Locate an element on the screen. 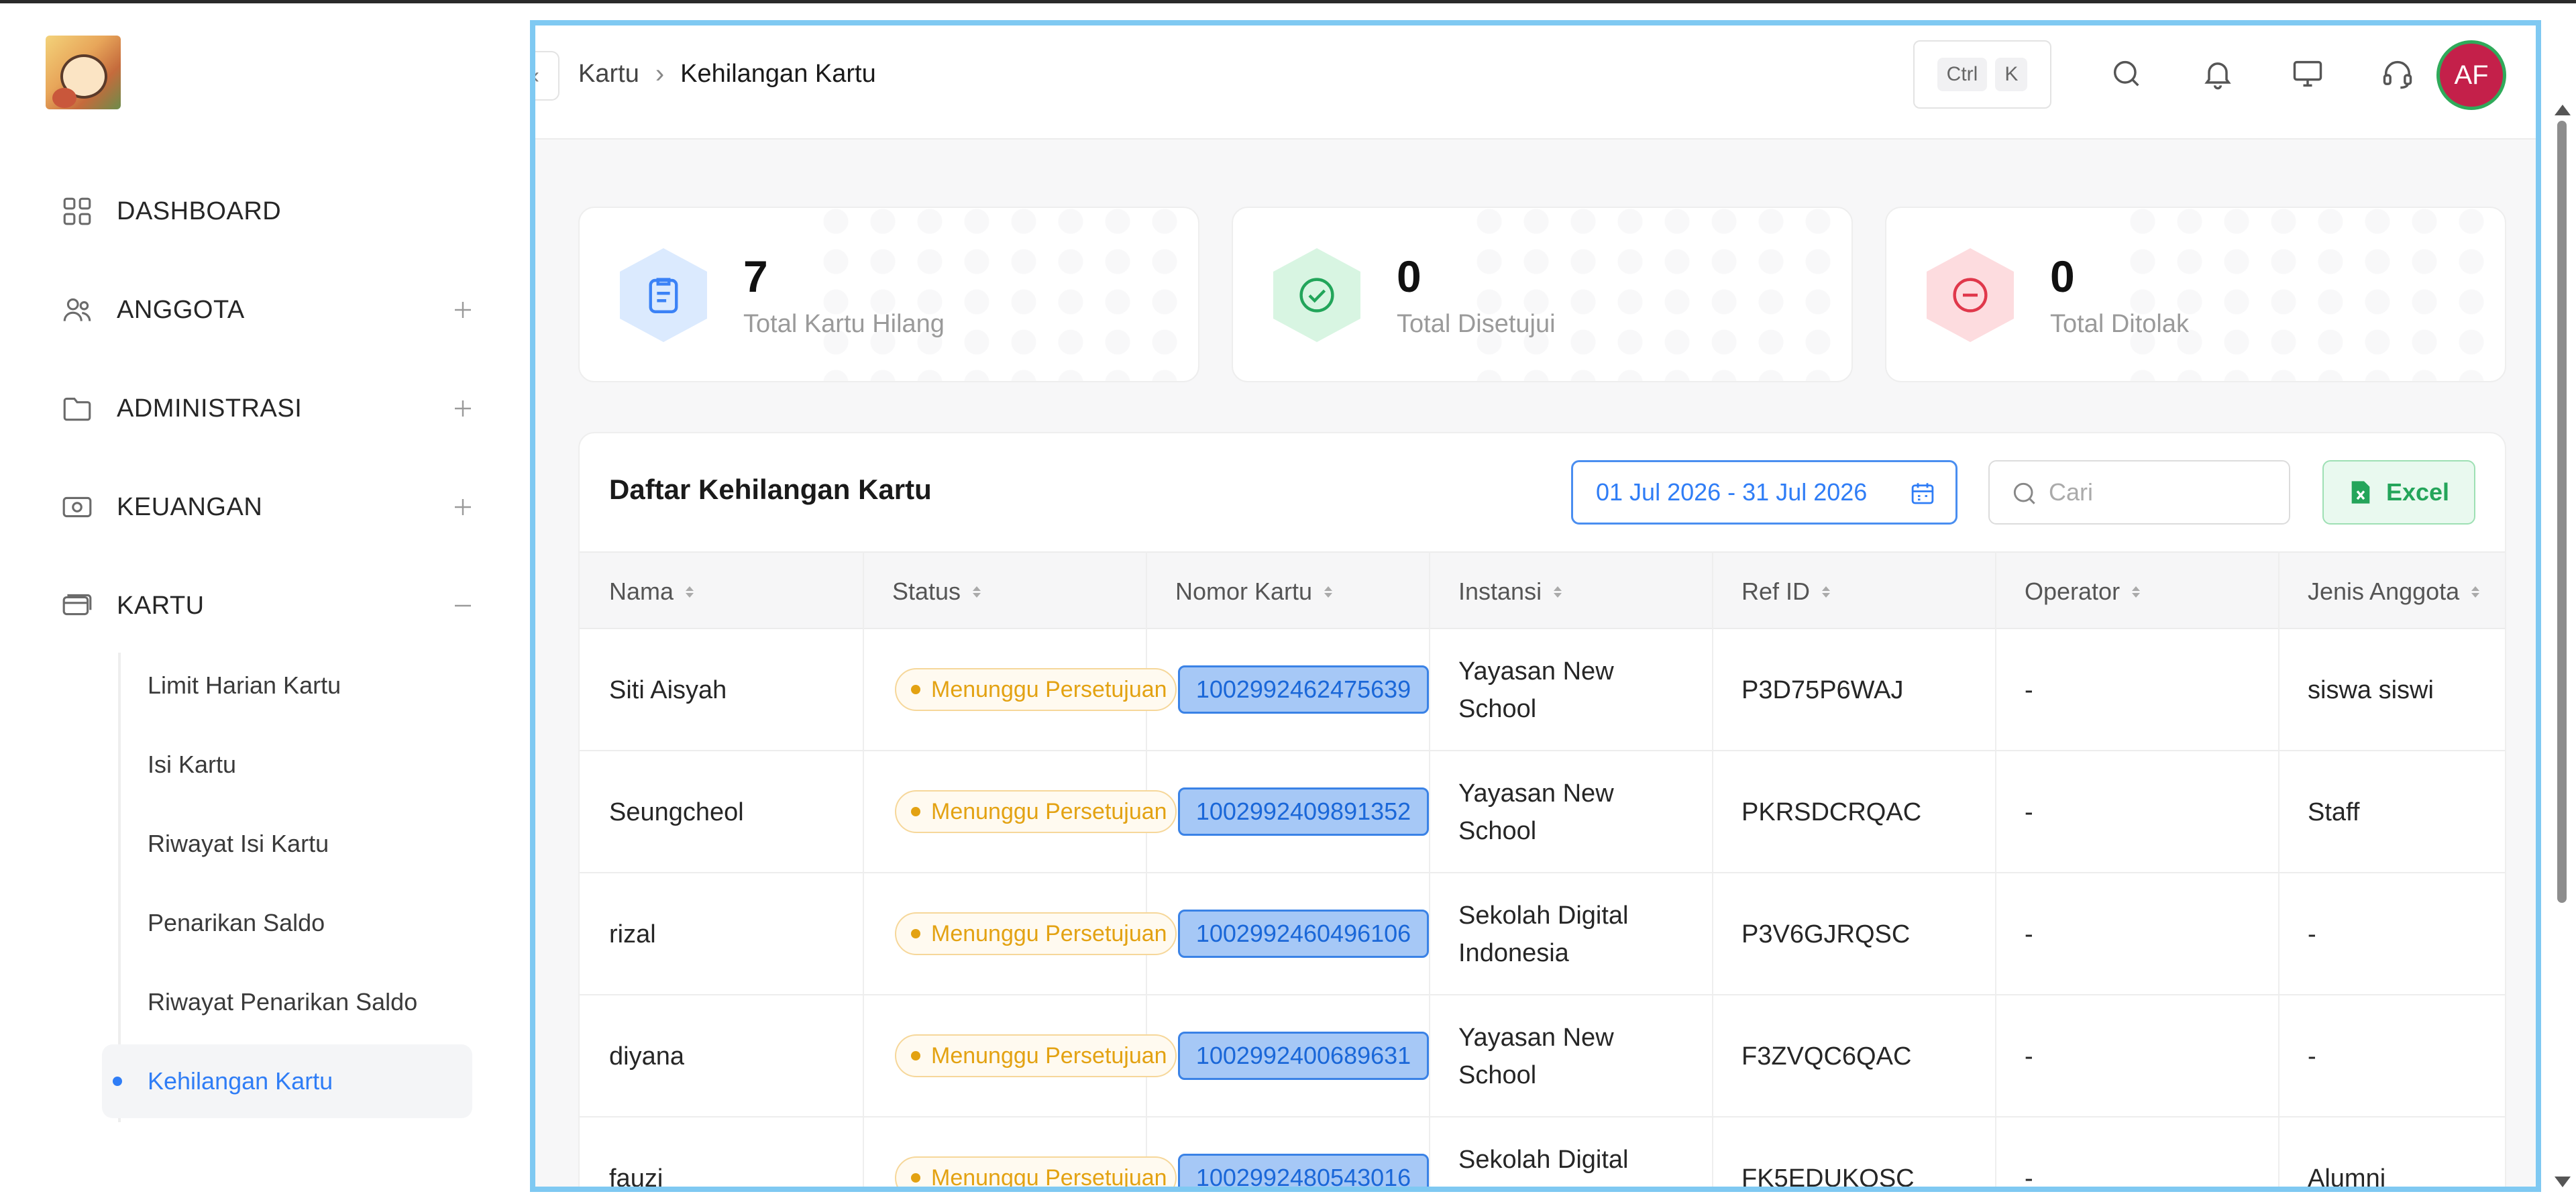 This screenshot has height=1200, width=2576. users-icon is located at coordinates (77, 310).